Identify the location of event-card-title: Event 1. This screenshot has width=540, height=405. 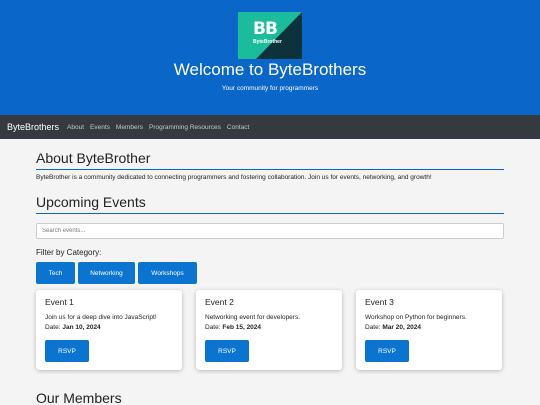
(59, 302).